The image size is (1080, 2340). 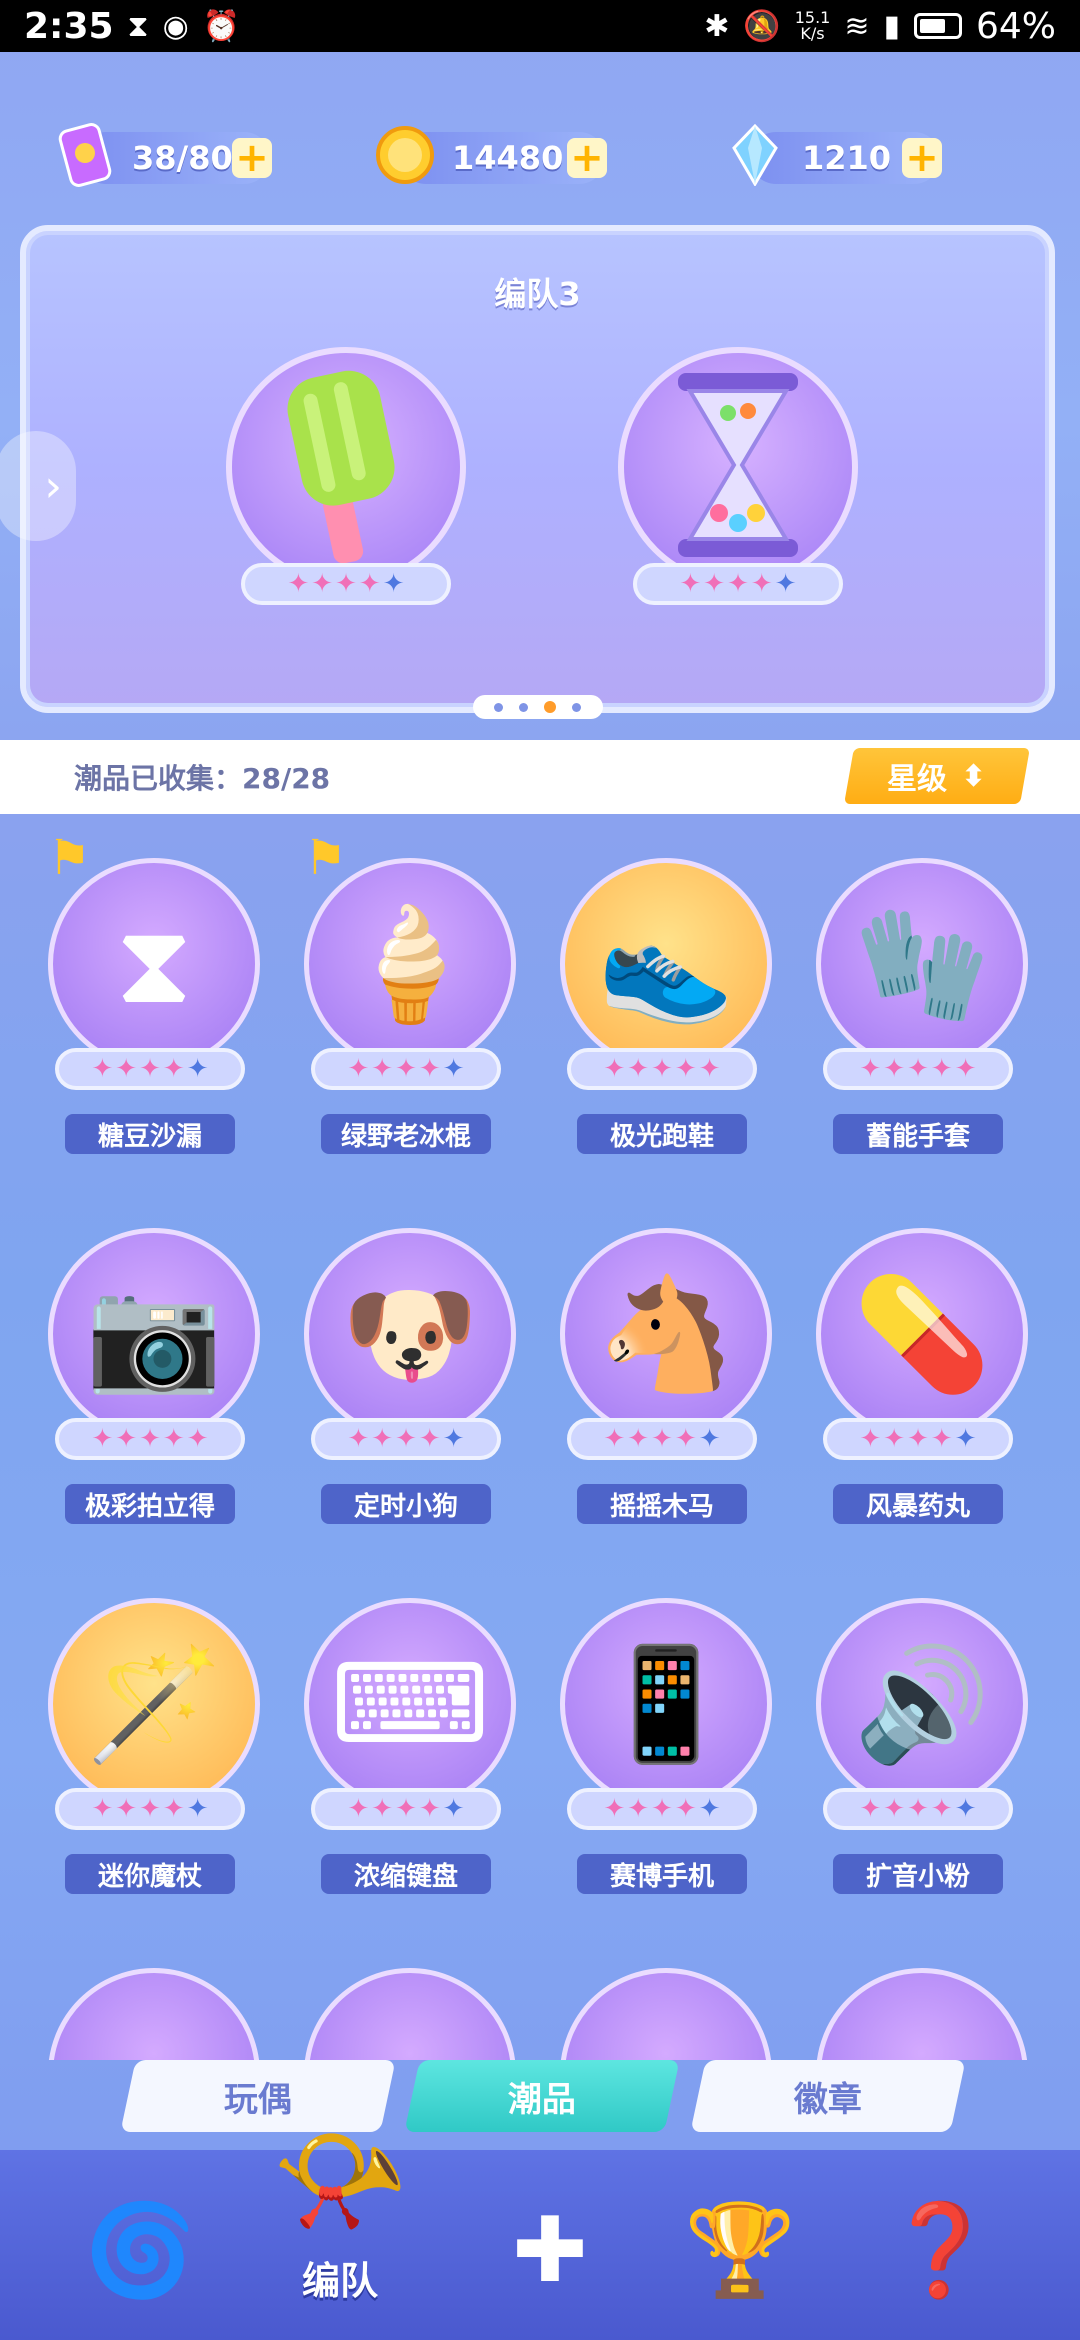 What do you see at coordinates (410, 964) in the screenshot?
I see `item-icon: 🍦` at bounding box center [410, 964].